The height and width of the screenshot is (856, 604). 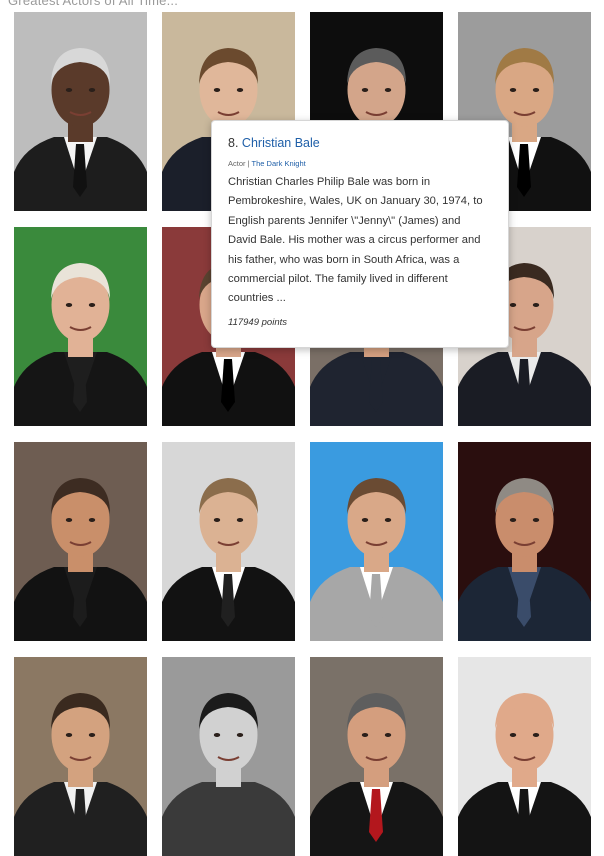 What do you see at coordinates (281, 143) in the screenshot?
I see `actor-name-link: Christian Bale` at bounding box center [281, 143].